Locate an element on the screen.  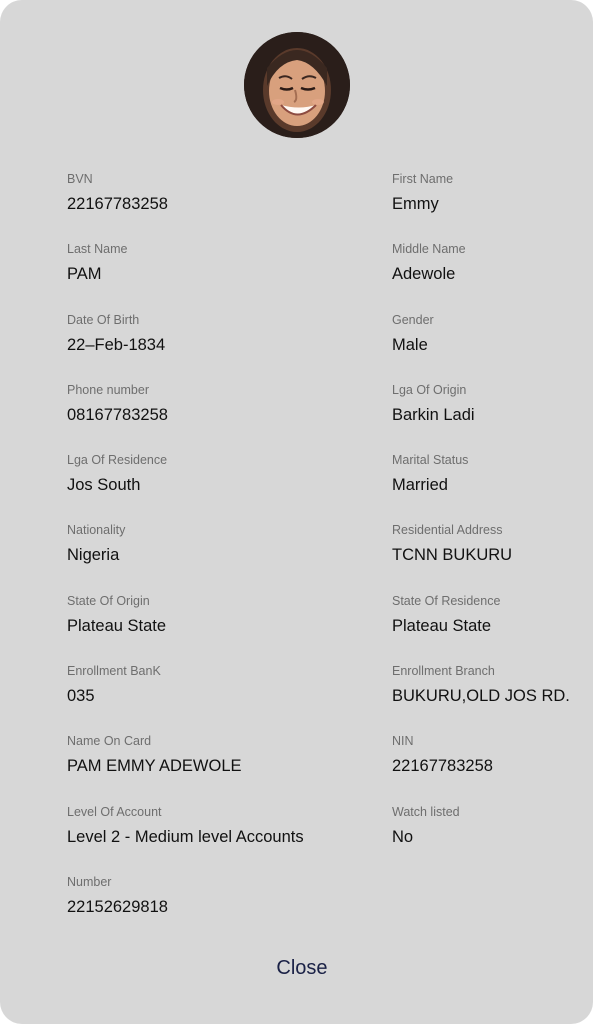
field-state-of-residence: State Of Residence Plateau State is located at coordinates (492, 615).